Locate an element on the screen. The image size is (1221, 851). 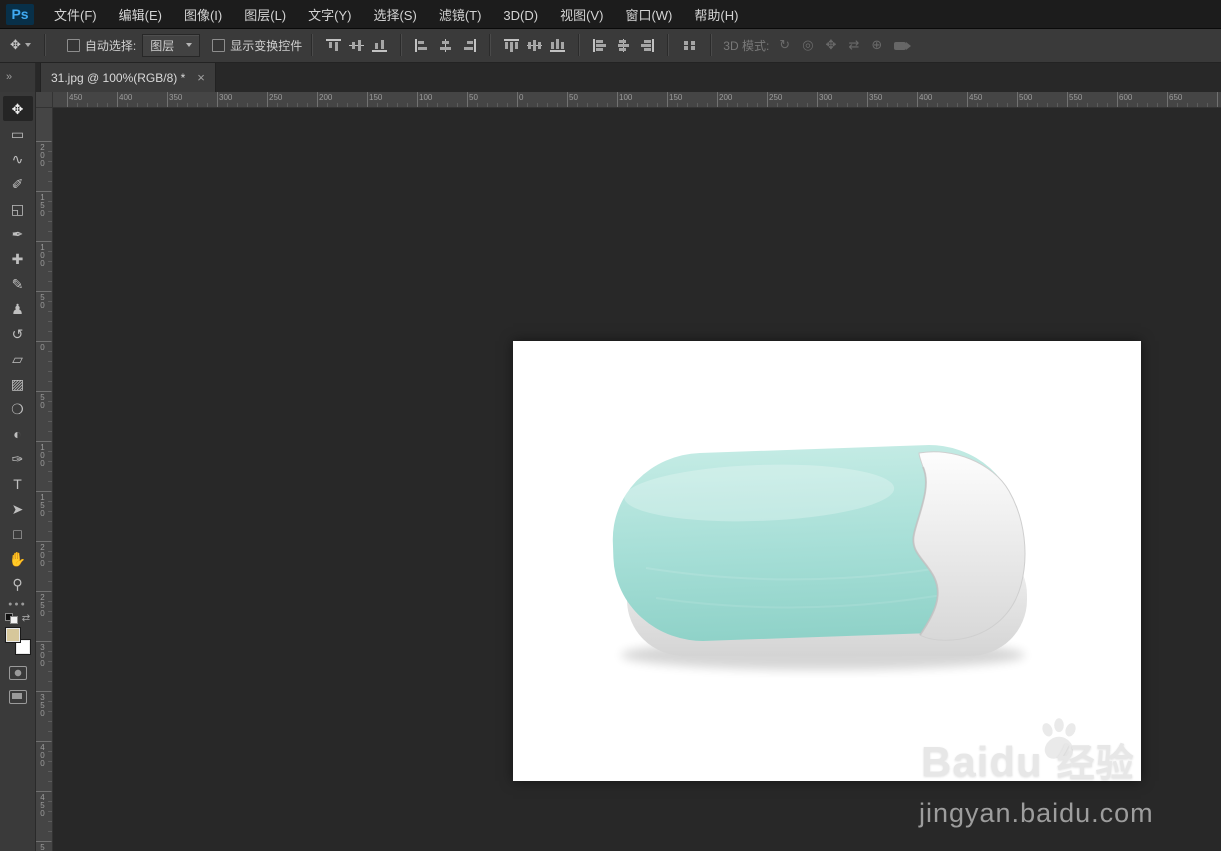
healing-brush-tool-icon: ✚ is located at coordinates (17, 258).